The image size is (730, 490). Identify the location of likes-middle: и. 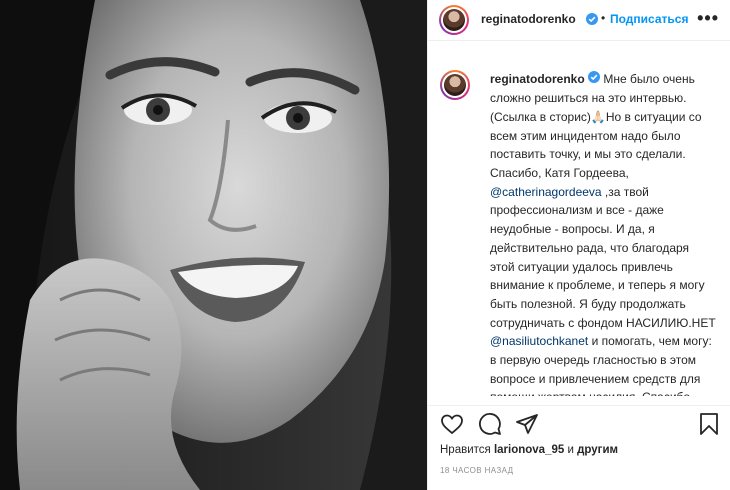
(571, 450).